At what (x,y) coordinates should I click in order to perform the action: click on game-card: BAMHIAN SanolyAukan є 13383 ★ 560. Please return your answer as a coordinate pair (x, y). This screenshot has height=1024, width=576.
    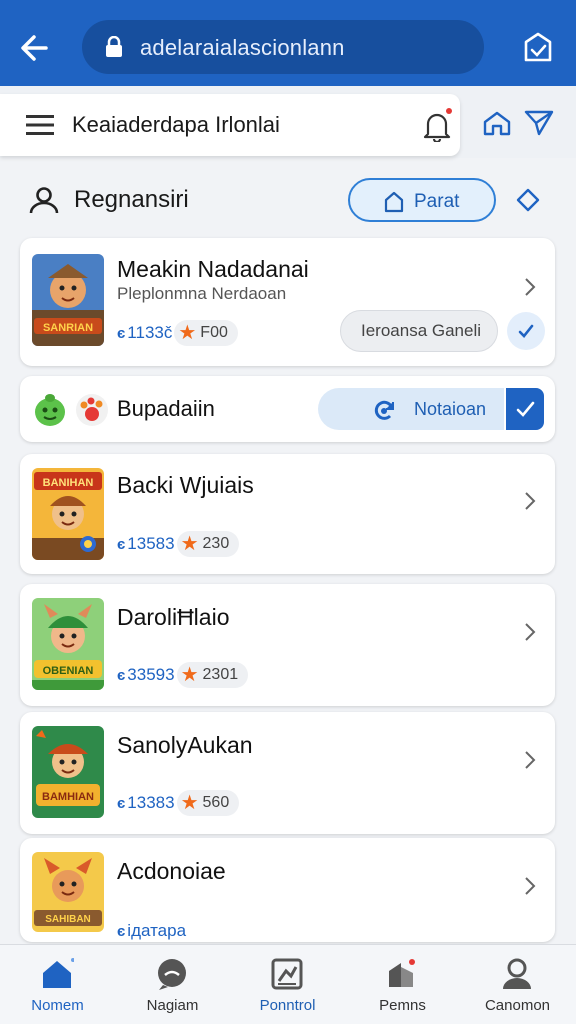
    Looking at the image, I should click on (287, 773).